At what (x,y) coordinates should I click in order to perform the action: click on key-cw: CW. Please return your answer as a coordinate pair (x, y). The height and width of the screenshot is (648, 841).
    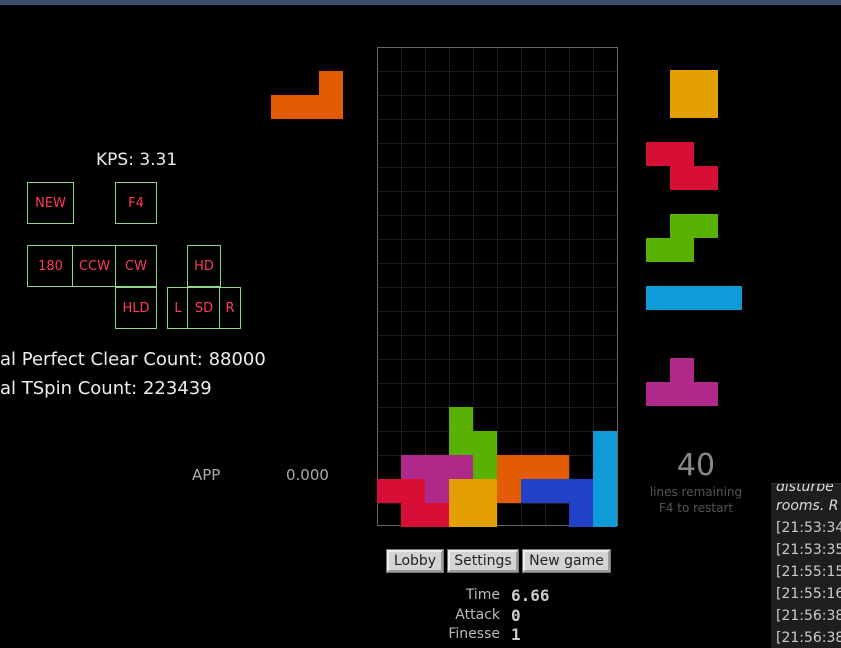
    Looking at the image, I should click on (136, 266).